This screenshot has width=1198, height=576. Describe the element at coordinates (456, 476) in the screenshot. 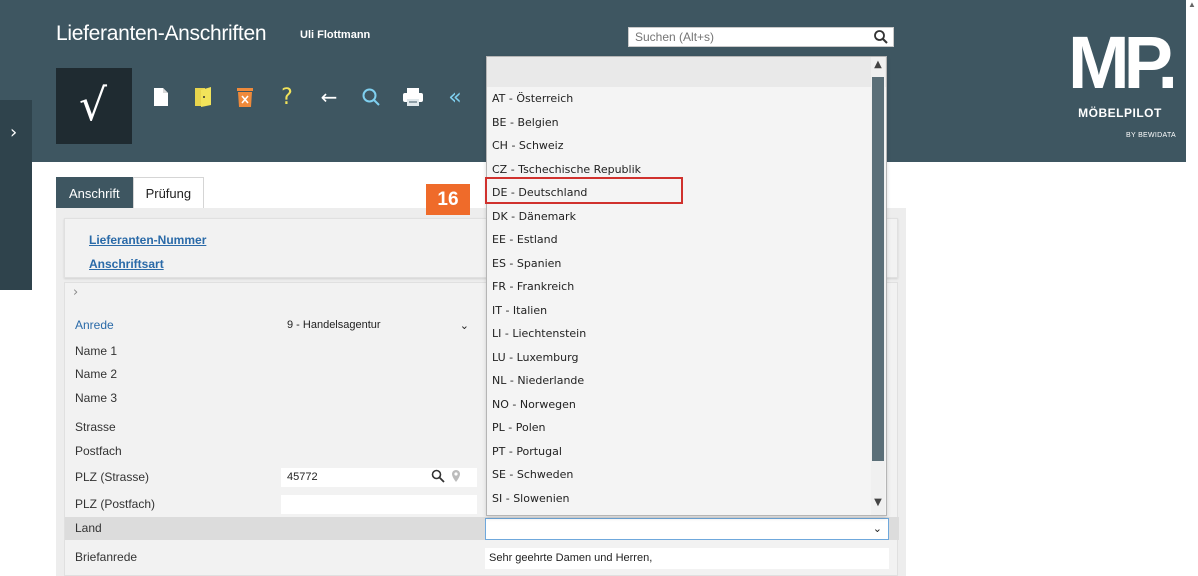

I see `map-pin-icon` at that location.